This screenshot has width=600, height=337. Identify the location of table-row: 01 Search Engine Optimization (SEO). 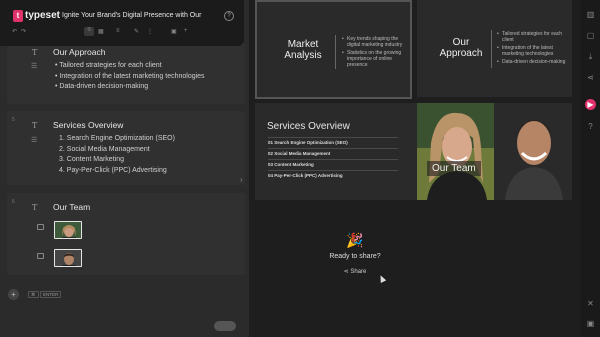
(333, 142).